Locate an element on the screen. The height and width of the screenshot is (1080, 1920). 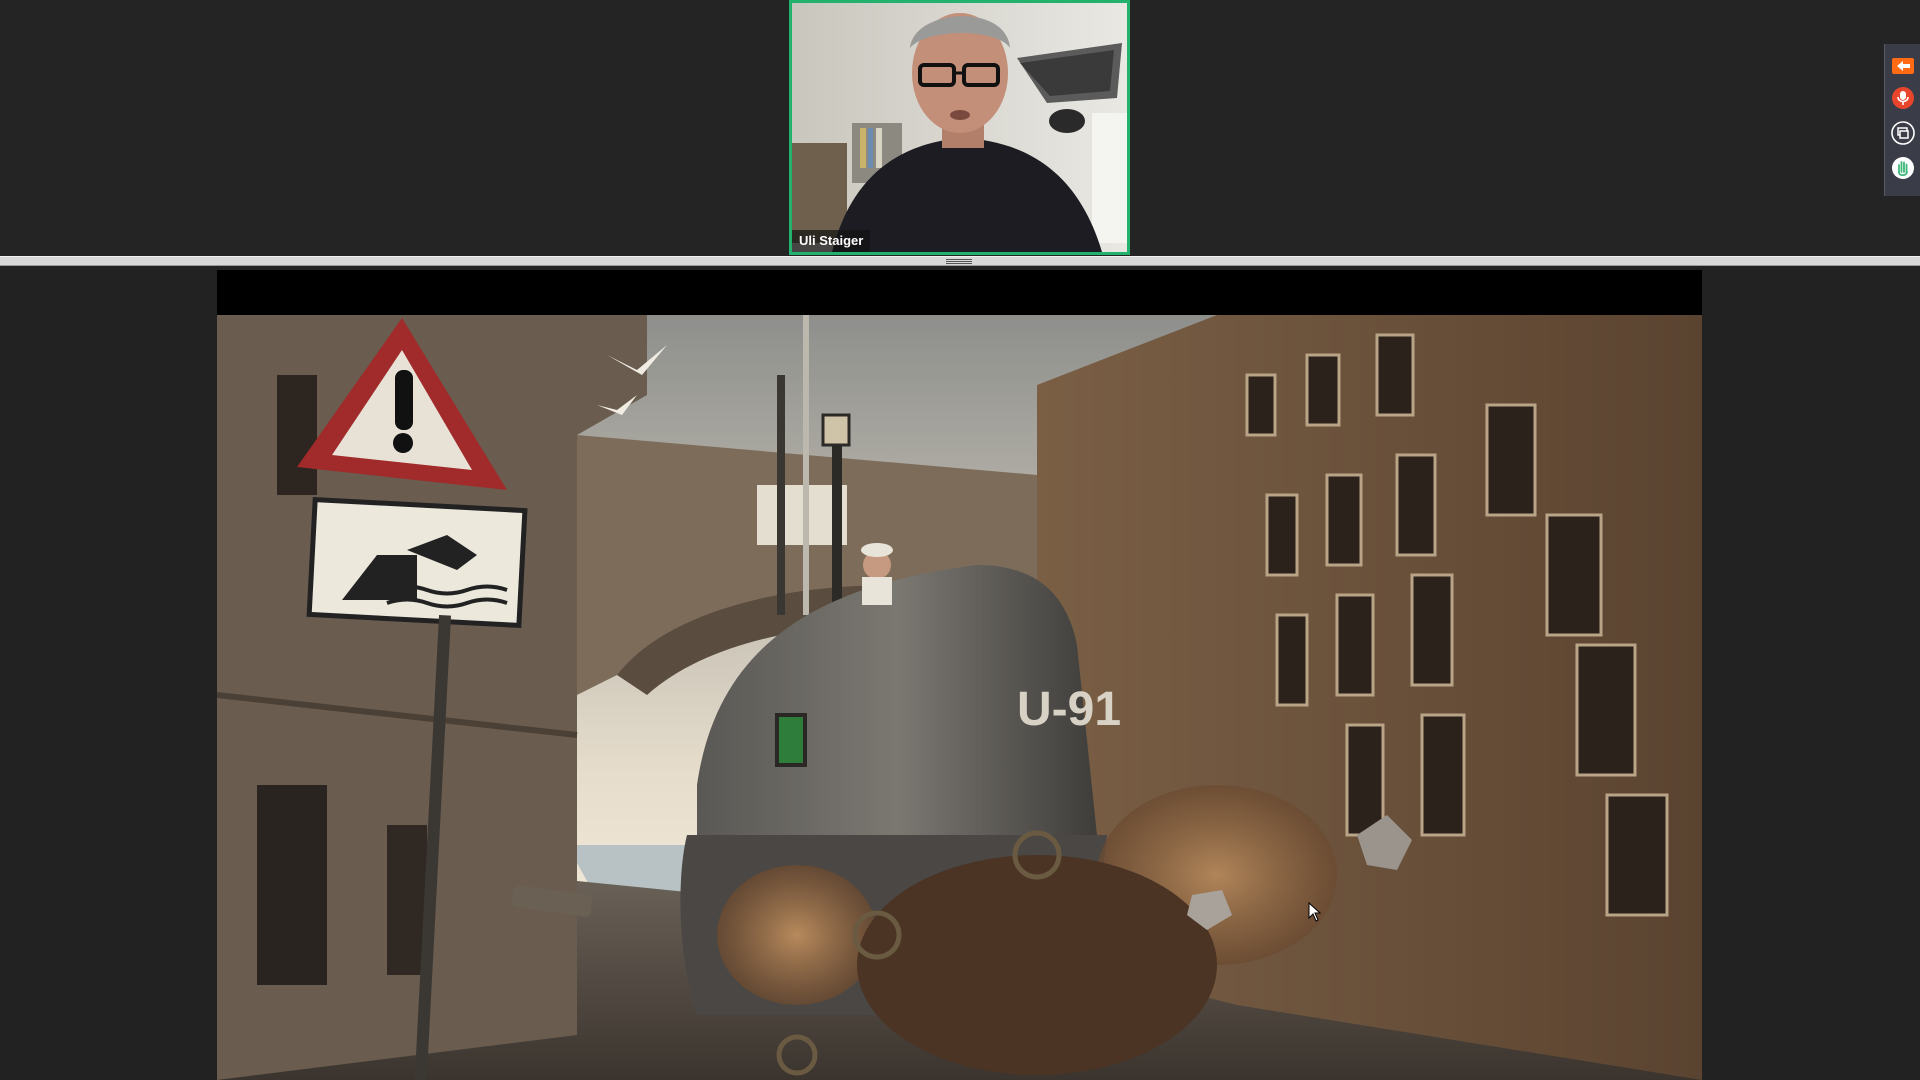
leave-button is located at coordinates (1903, 66).